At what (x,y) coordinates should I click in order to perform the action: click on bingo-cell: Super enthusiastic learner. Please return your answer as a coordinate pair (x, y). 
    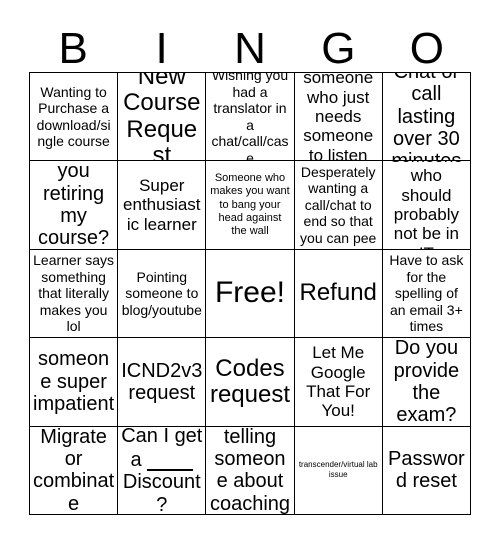
    Looking at the image, I should click on (162, 205).